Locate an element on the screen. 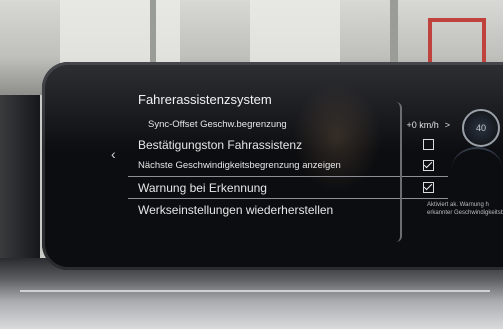 The image size is (503, 329). background-red-frame is located at coordinates (457, 40).